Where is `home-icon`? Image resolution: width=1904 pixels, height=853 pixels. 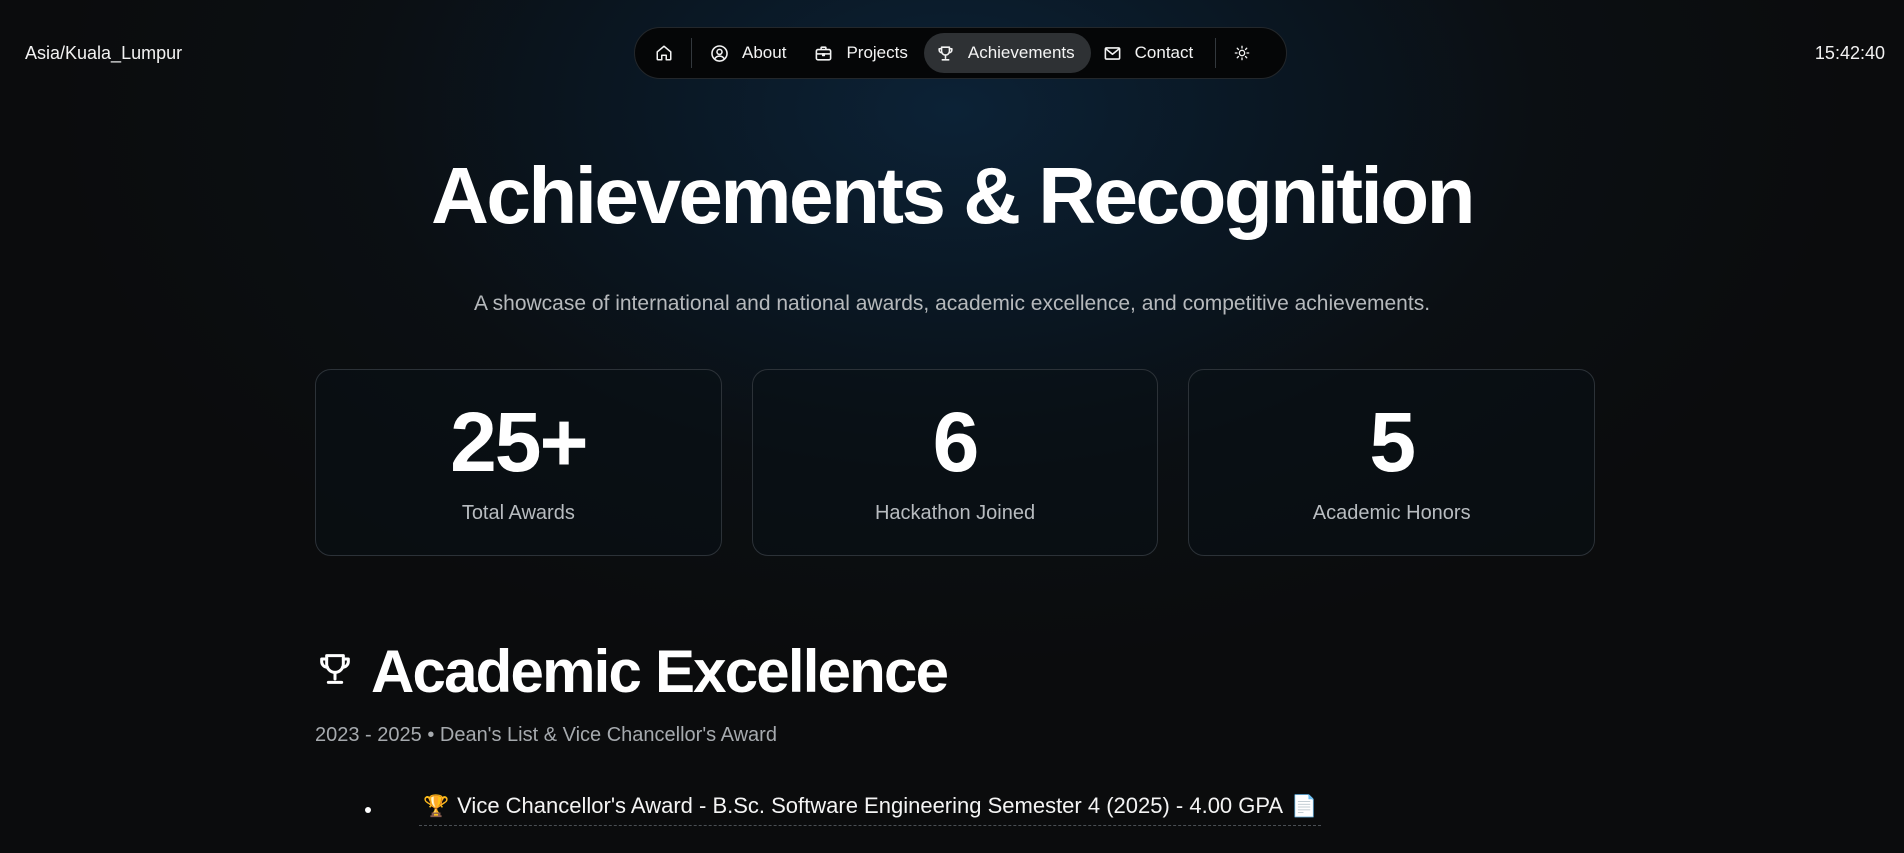
home-icon is located at coordinates (664, 53).